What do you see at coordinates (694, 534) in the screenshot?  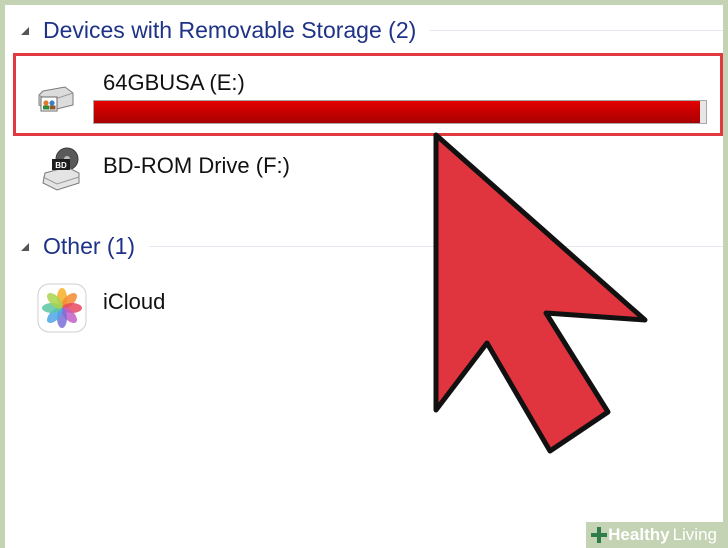 I see `watermark-brand-regular: Living` at bounding box center [694, 534].